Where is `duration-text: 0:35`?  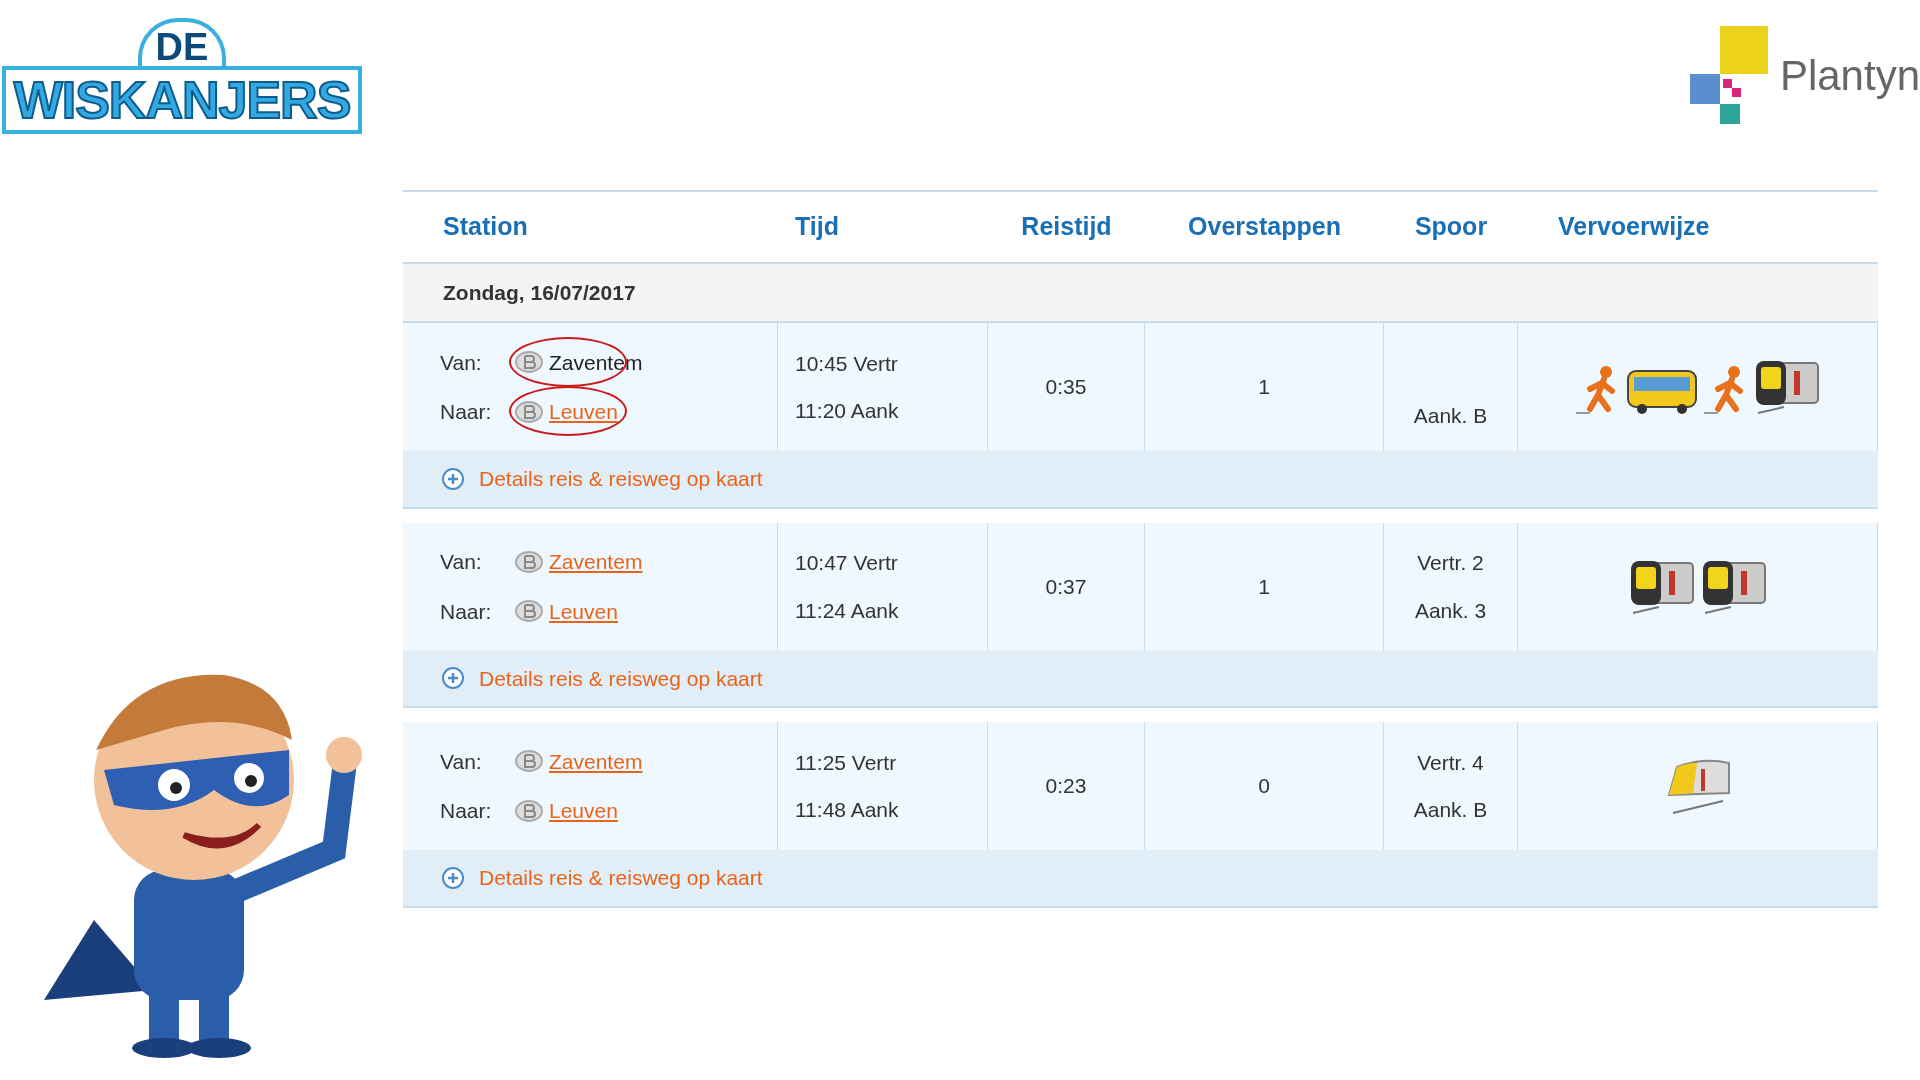 duration-text: 0:35 is located at coordinates (1066, 387).